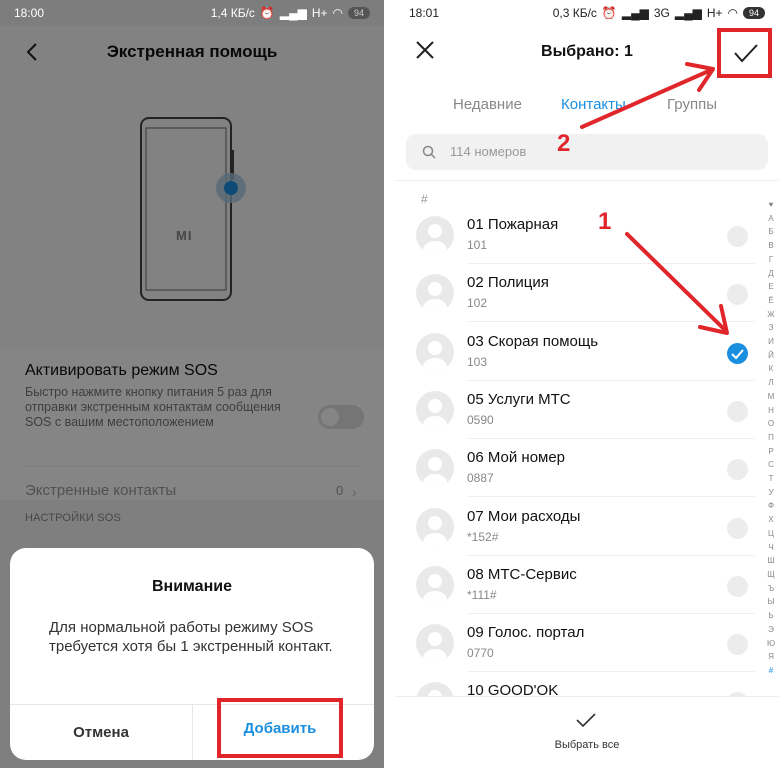 The height and width of the screenshot is (768, 779). Describe the element at coordinates (480, 419) in the screenshot. I see `contact-number: 0590` at that location.